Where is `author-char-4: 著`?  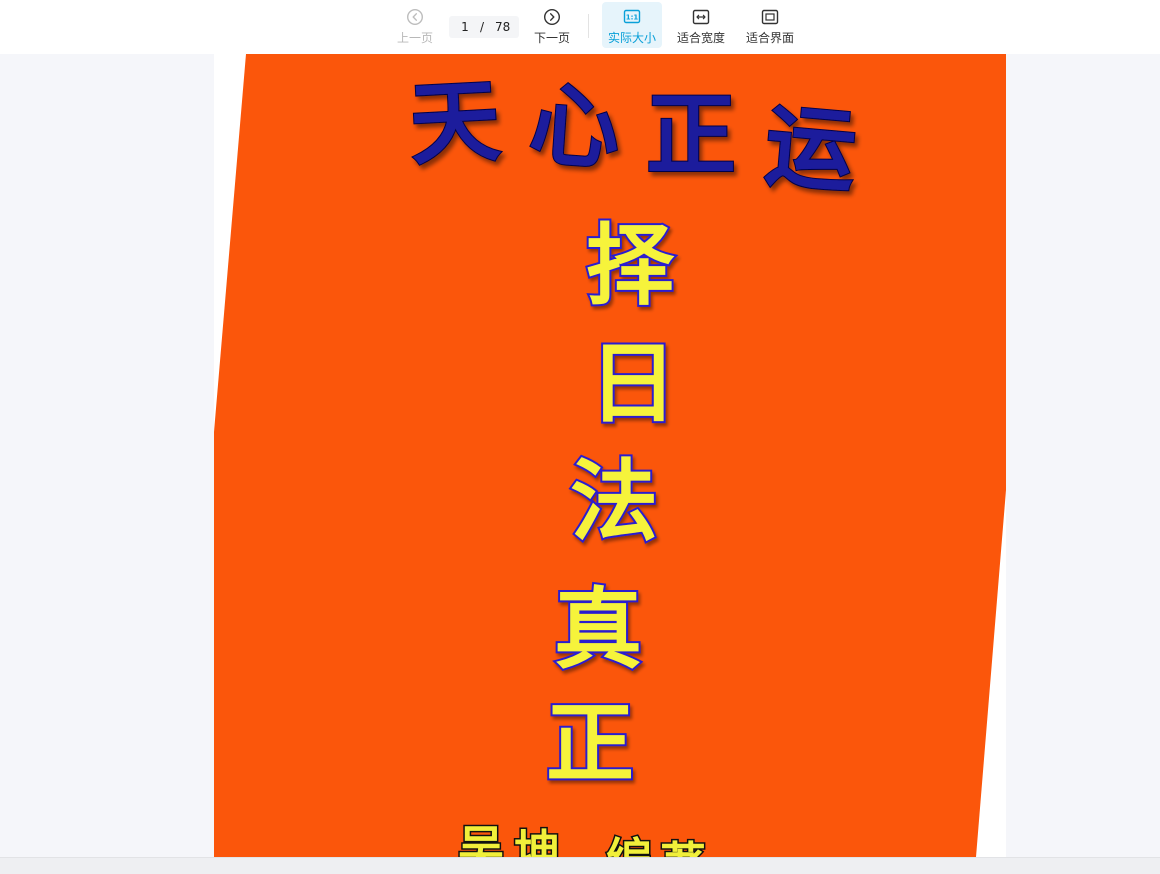 author-char-4: 著 is located at coordinates (683, 847).